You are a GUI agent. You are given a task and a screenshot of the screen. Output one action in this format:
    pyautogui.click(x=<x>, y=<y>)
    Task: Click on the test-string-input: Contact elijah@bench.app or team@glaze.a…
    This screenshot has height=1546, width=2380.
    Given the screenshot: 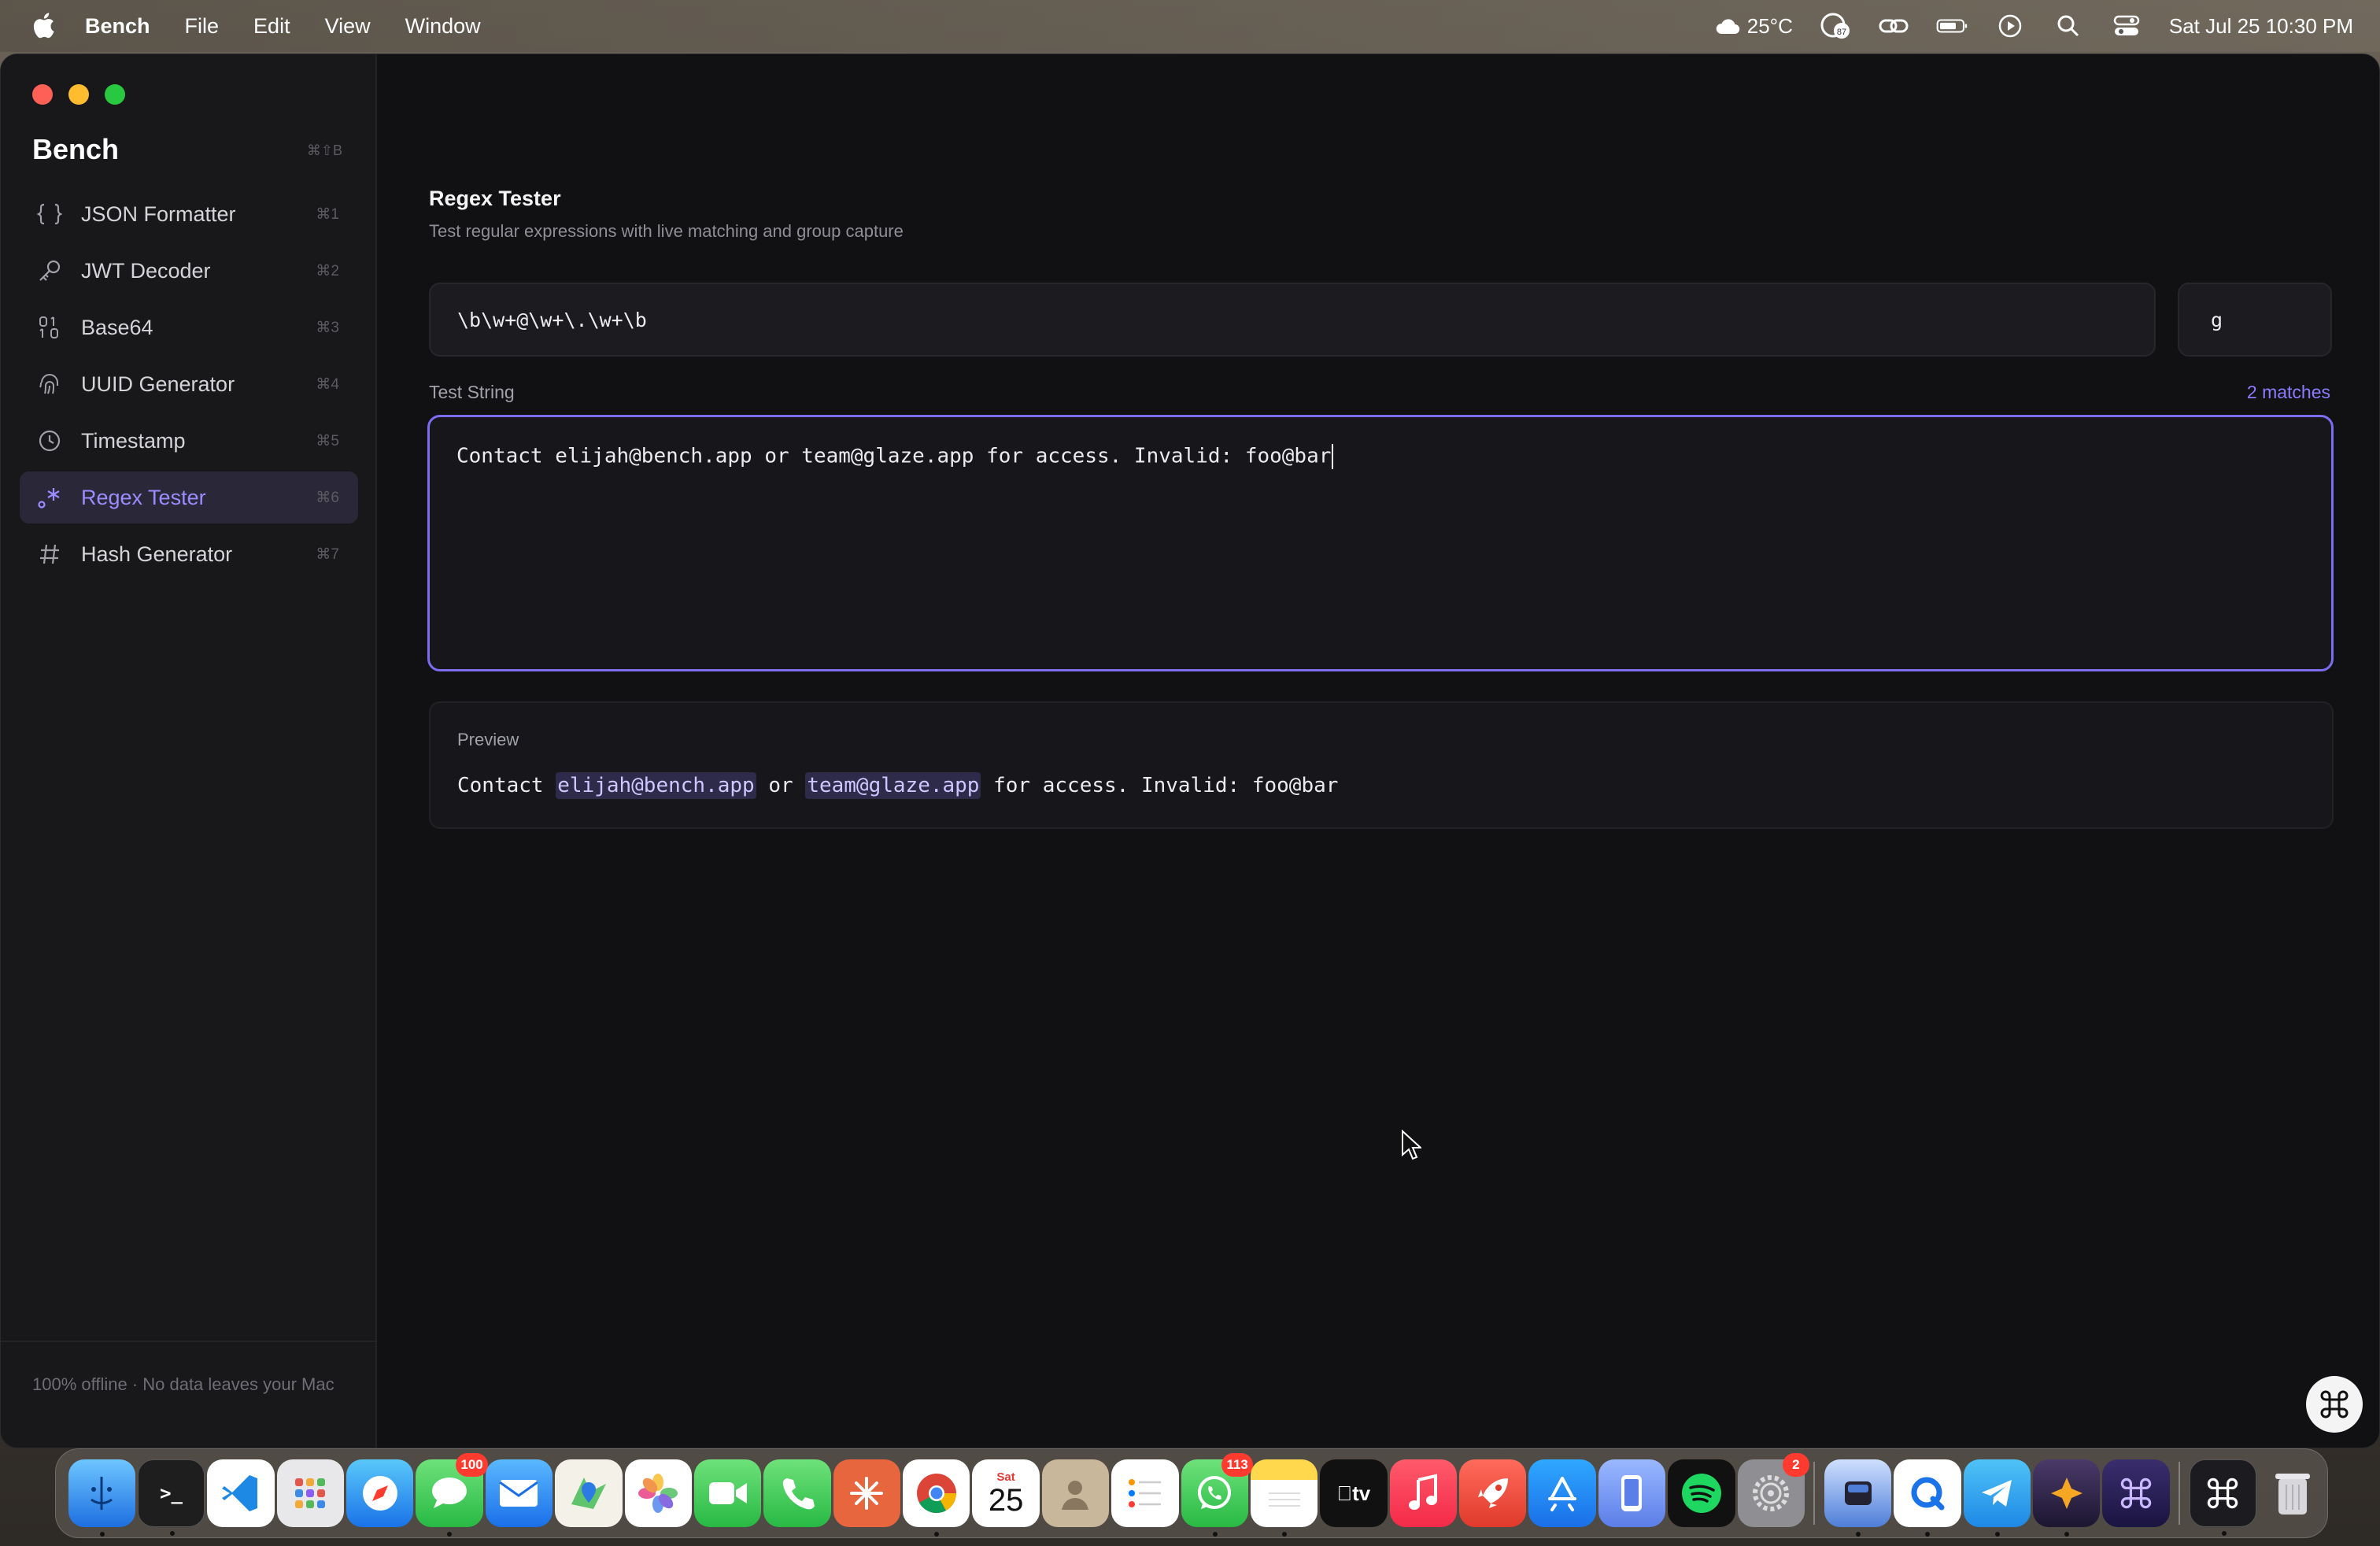 What is the action you would take?
    pyautogui.click(x=1380, y=543)
    